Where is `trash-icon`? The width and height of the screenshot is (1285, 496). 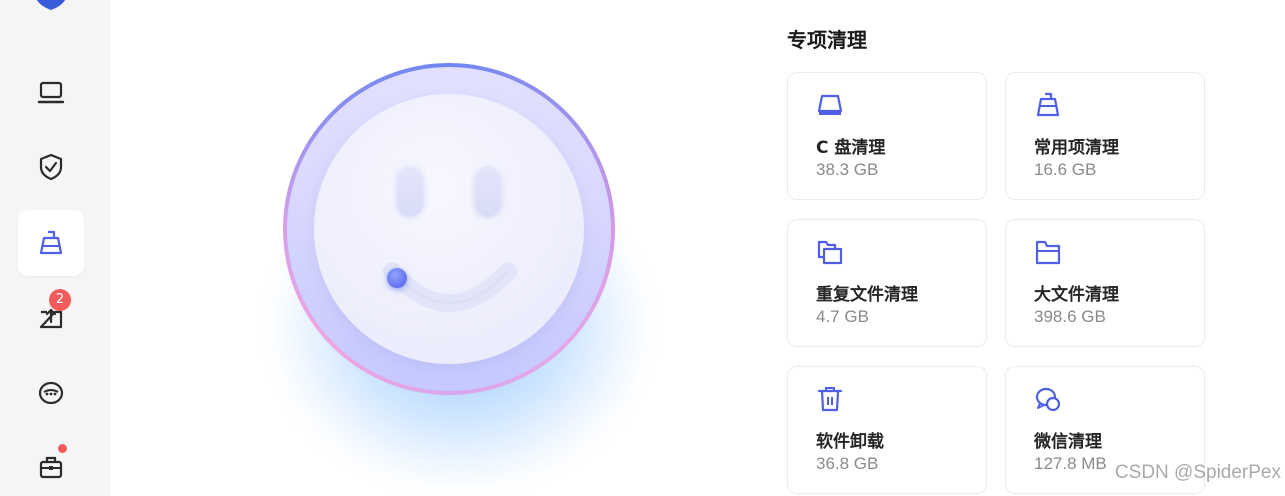 trash-icon is located at coordinates (830, 399).